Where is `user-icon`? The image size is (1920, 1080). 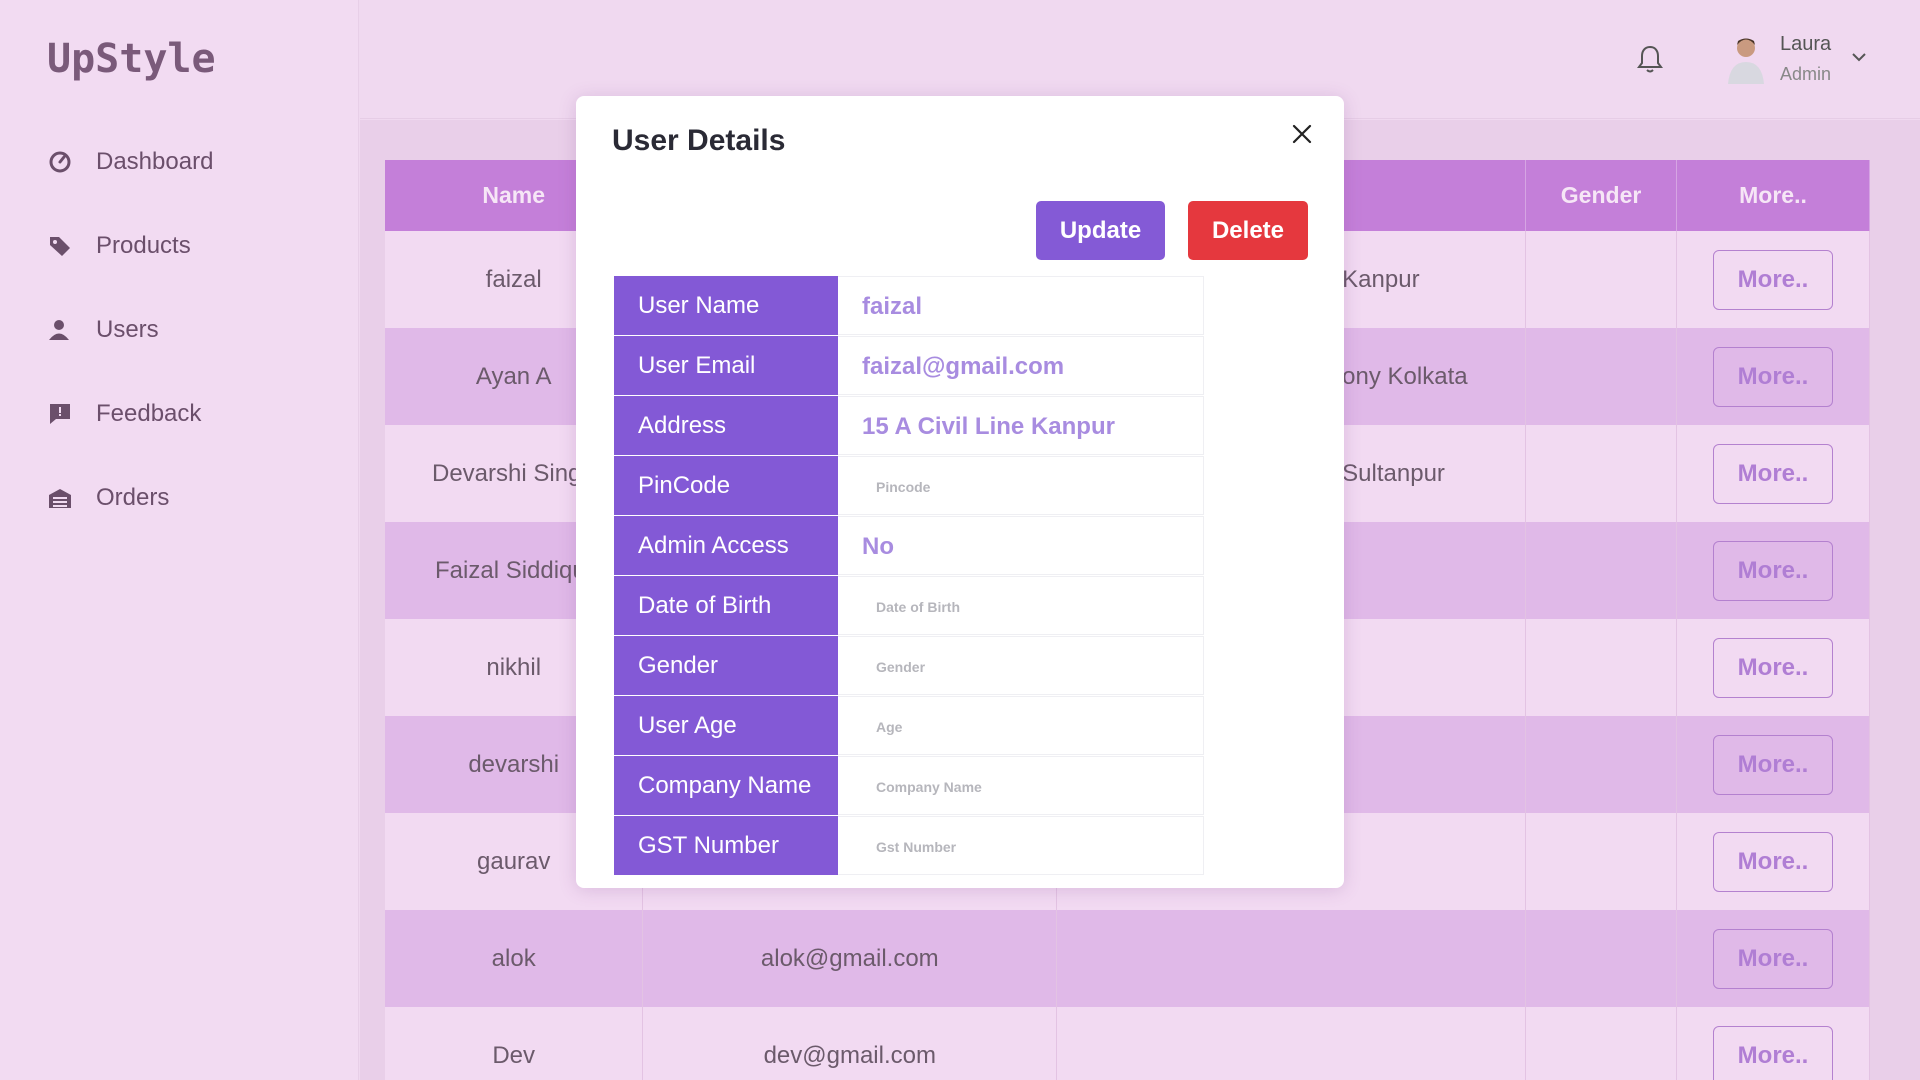 user-icon is located at coordinates (60, 330).